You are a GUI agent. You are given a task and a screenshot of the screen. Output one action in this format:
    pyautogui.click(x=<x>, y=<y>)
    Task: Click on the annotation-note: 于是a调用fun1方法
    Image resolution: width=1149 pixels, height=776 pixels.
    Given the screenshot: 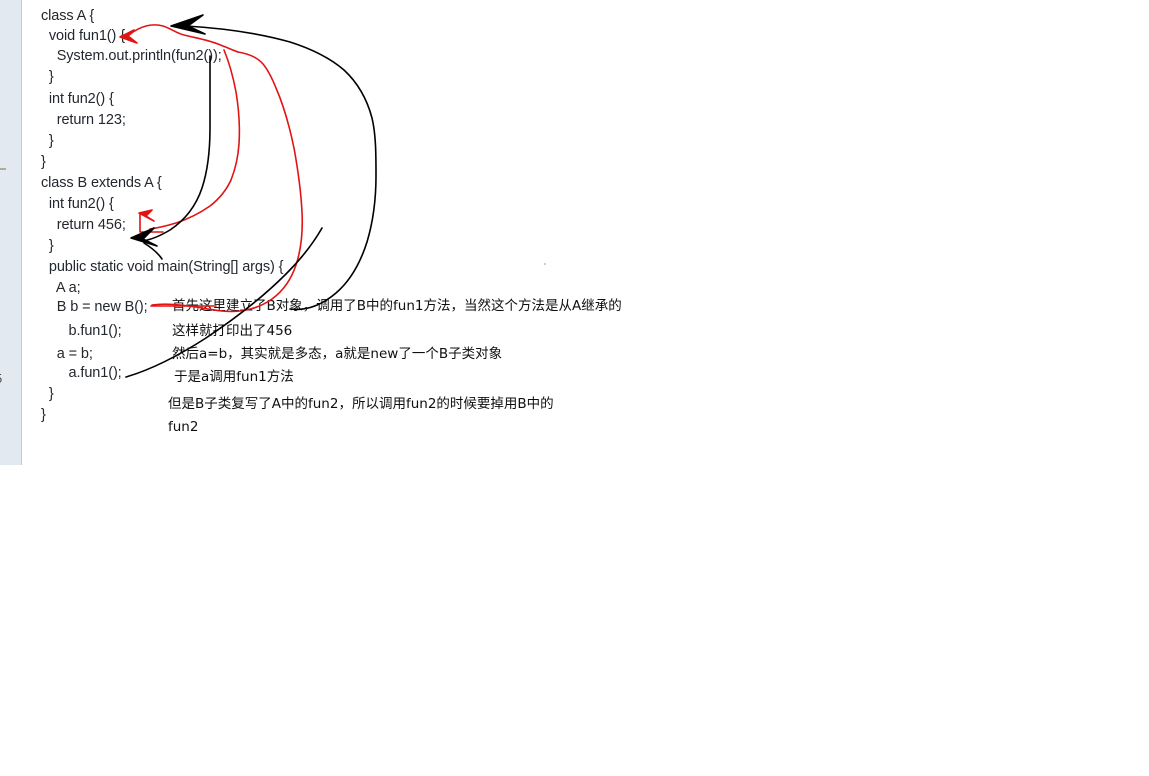 What is the action you would take?
    pyautogui.click(x=234, y=377)
    